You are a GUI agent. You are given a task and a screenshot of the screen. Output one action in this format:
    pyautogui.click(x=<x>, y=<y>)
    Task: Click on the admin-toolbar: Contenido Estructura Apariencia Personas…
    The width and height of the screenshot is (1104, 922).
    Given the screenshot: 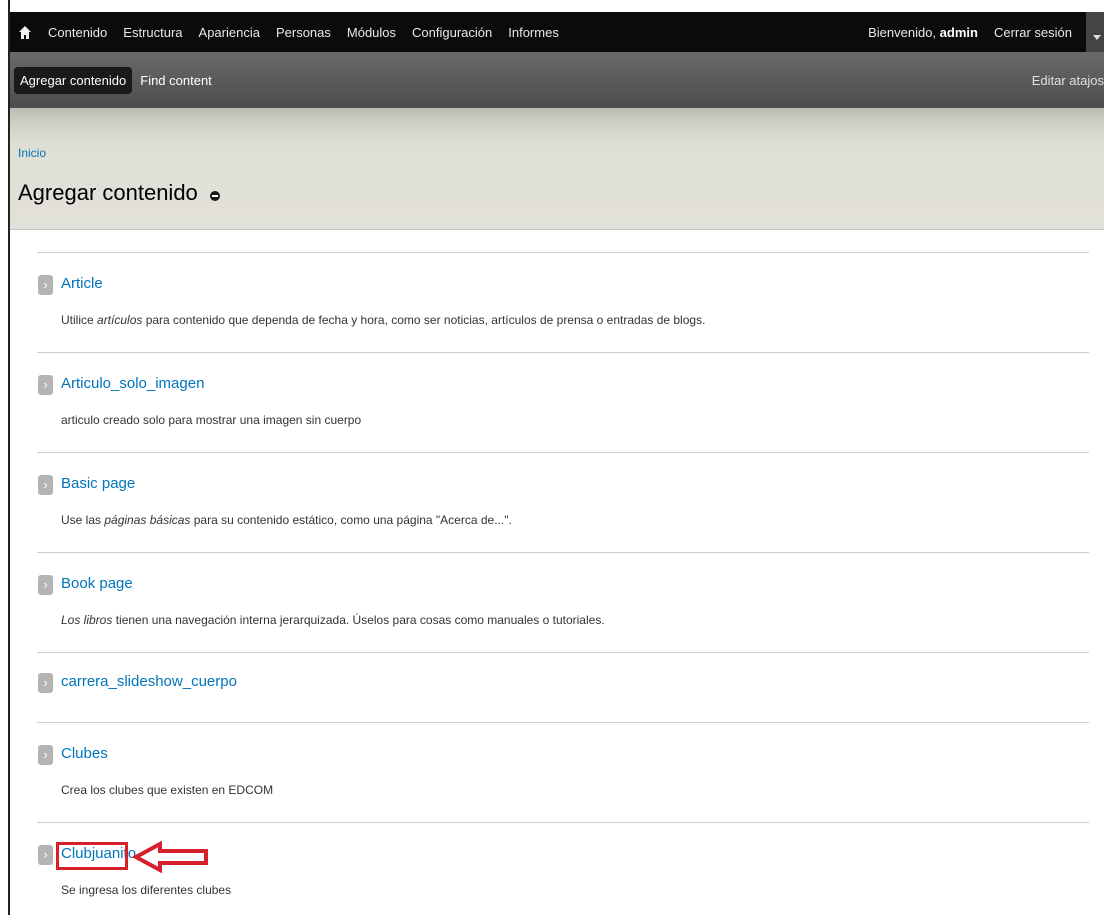 What is the action you would take?
    pyautogui.click(x=557, y=32)
    